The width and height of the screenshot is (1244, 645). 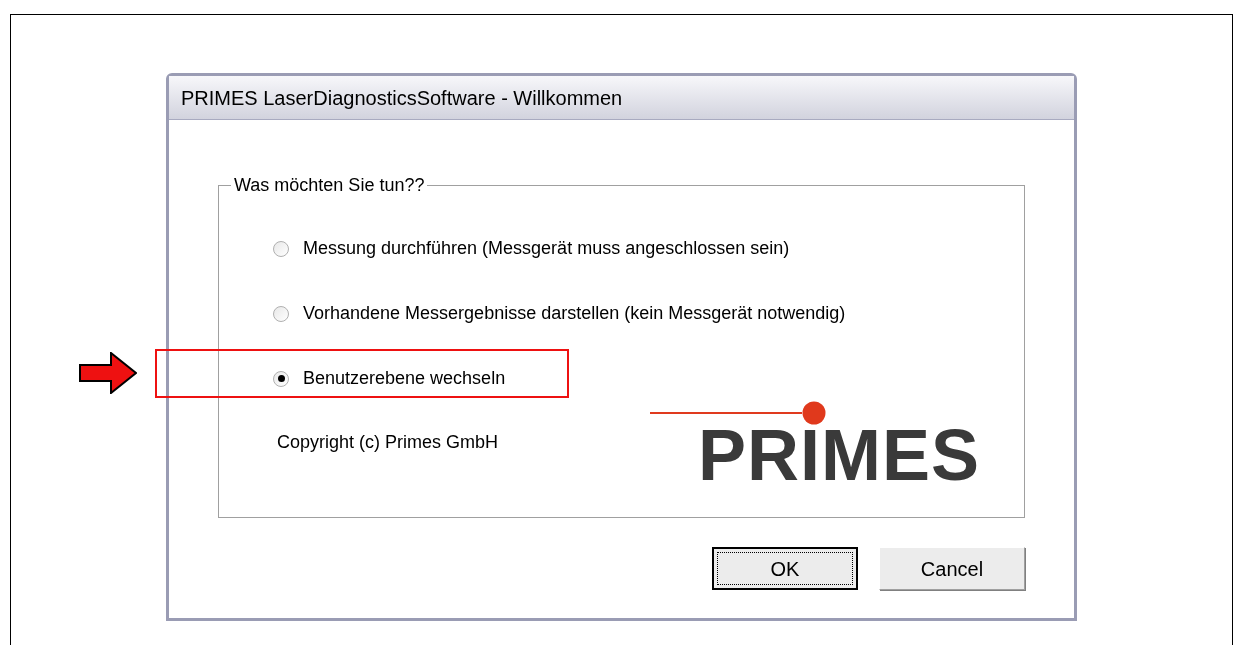 What do you see at coordinates (404, 378) in the screenshot?
I see `option-label: Benutzerebene wechseln` at bounding box center [404, 378].